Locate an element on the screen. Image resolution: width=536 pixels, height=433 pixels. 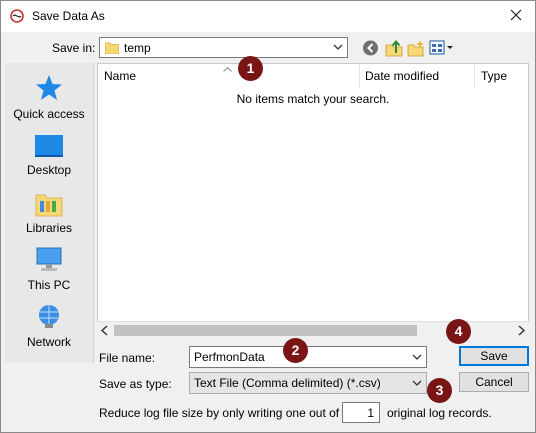
file-name-value: PerfmonData is located at coordinates (229, 357).